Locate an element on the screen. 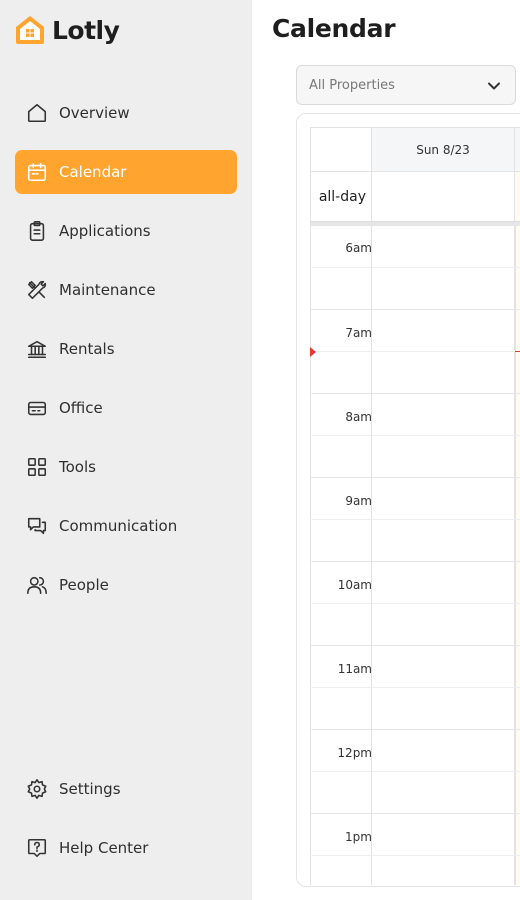 The width and height of the screenshot is (520, 900). all-day-cell-next is located at coordinates (517, 196).